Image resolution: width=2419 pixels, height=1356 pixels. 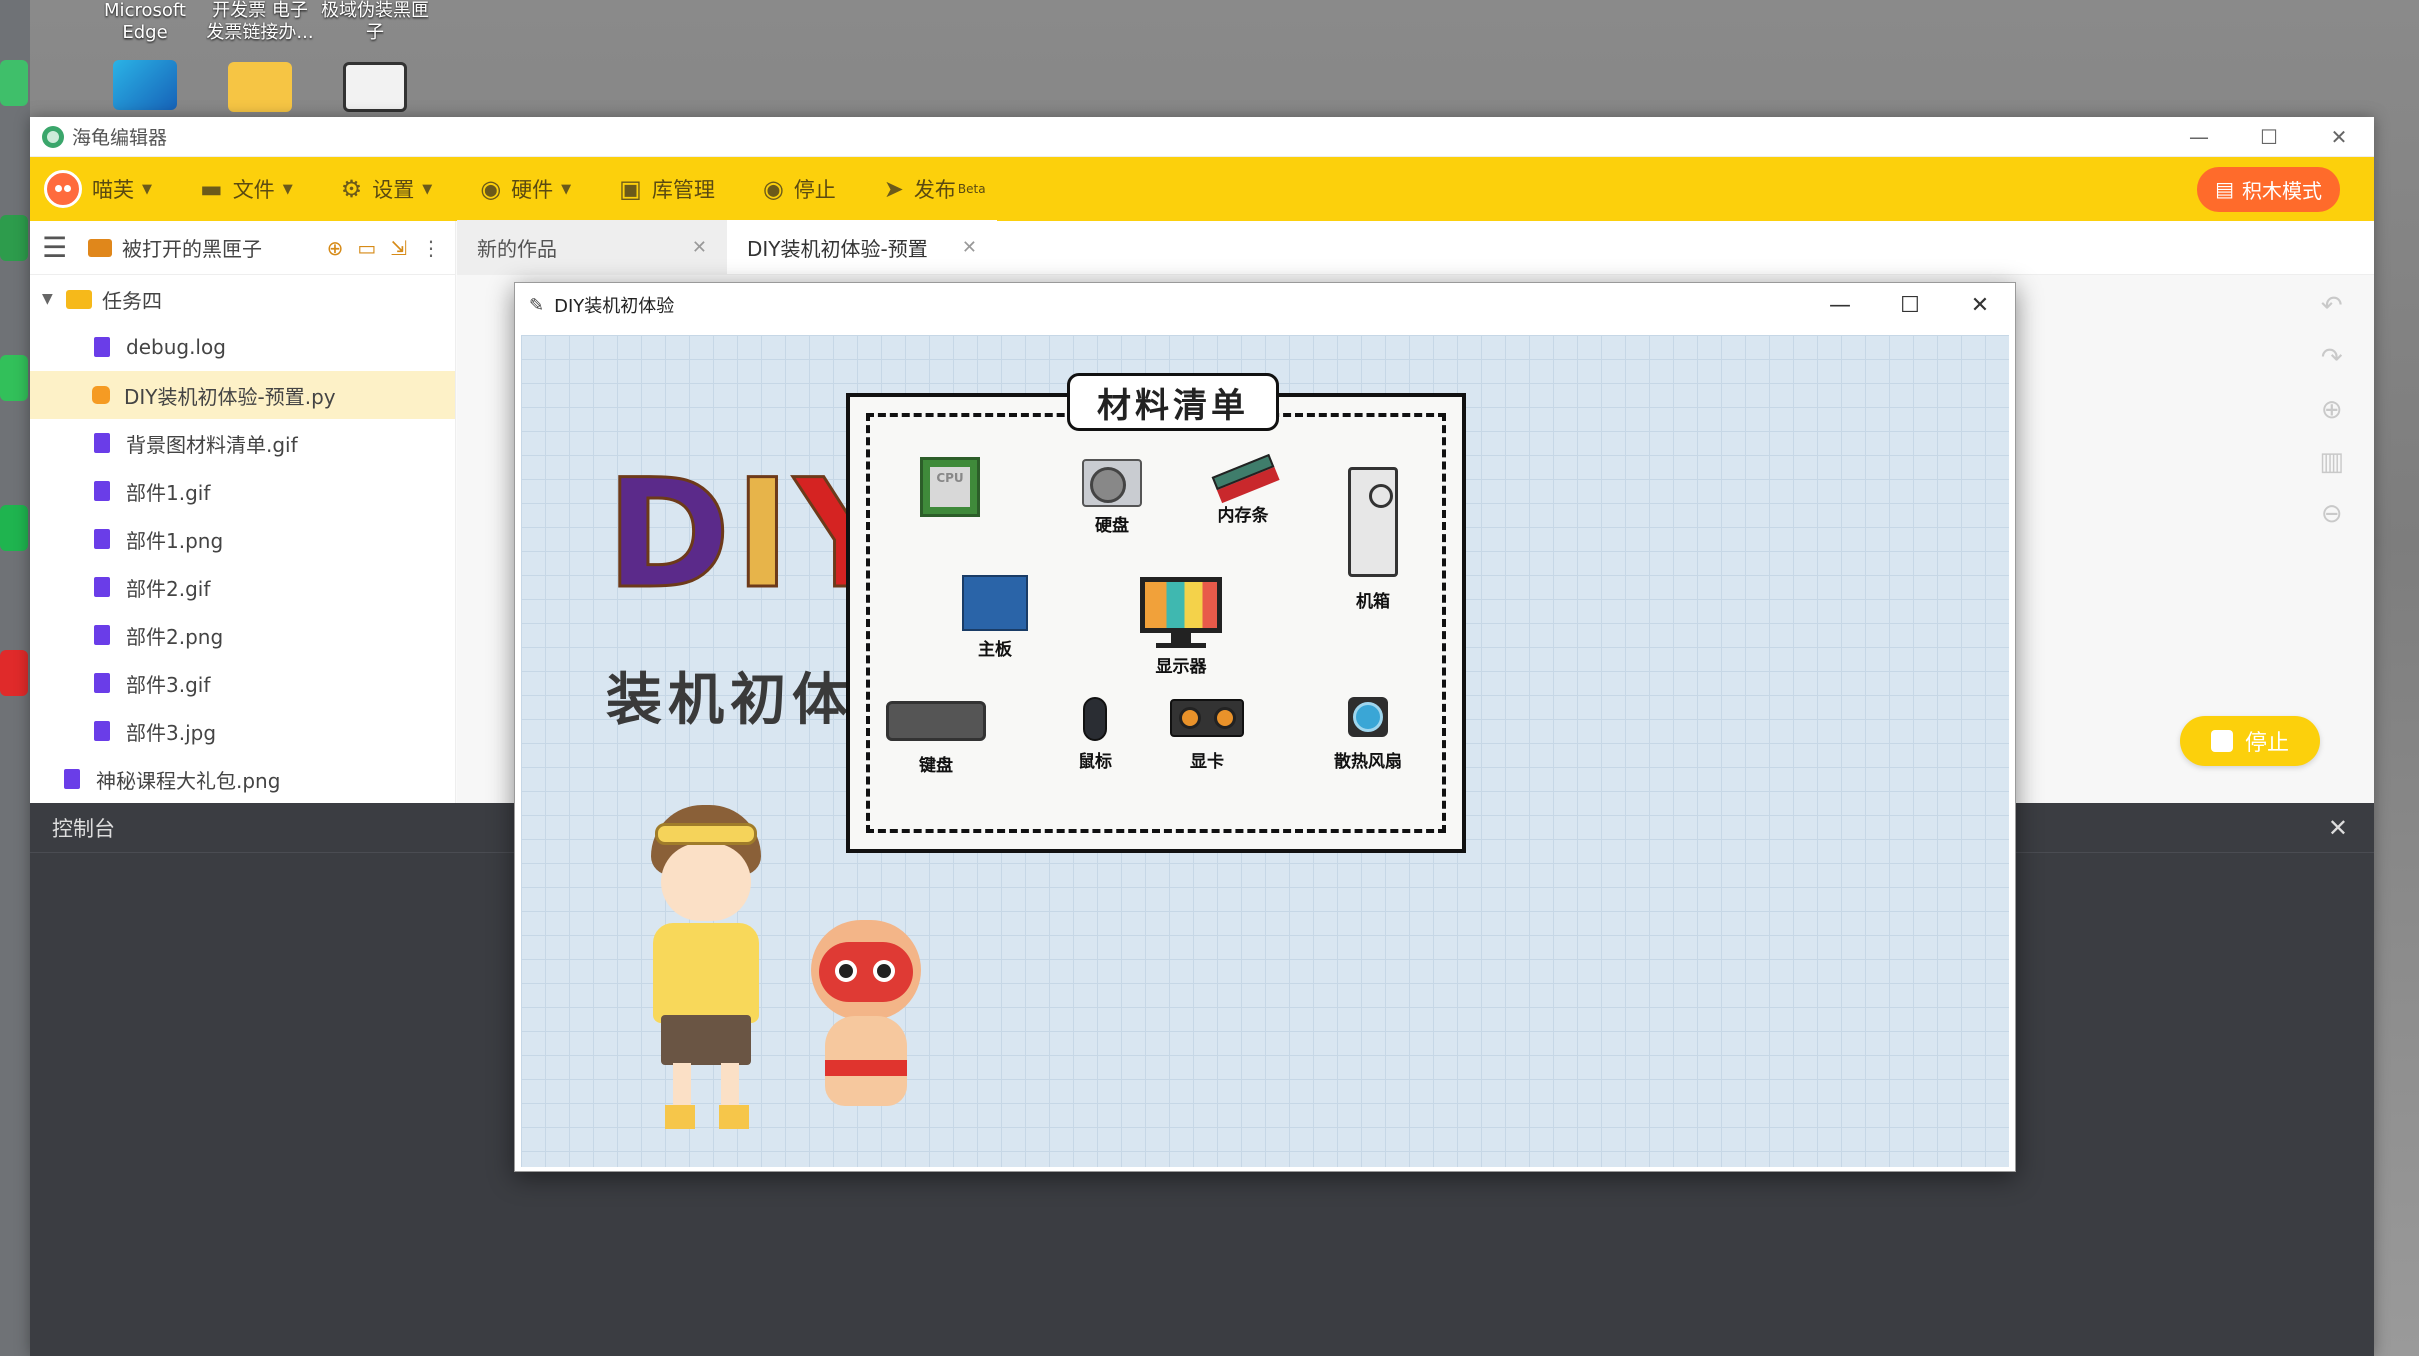 I want to click on shield-side-icon, so click(x=14, y=238).